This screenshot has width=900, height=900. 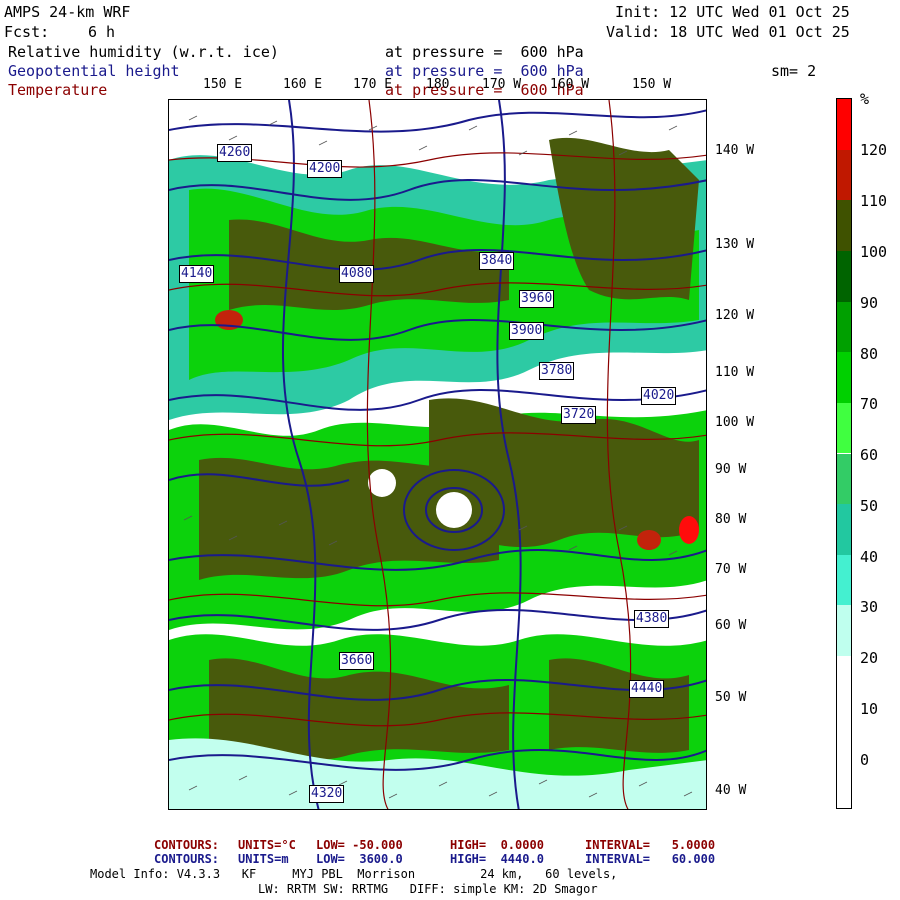 I want to click on colorbar-level: 80, so click(x=869, y=354).